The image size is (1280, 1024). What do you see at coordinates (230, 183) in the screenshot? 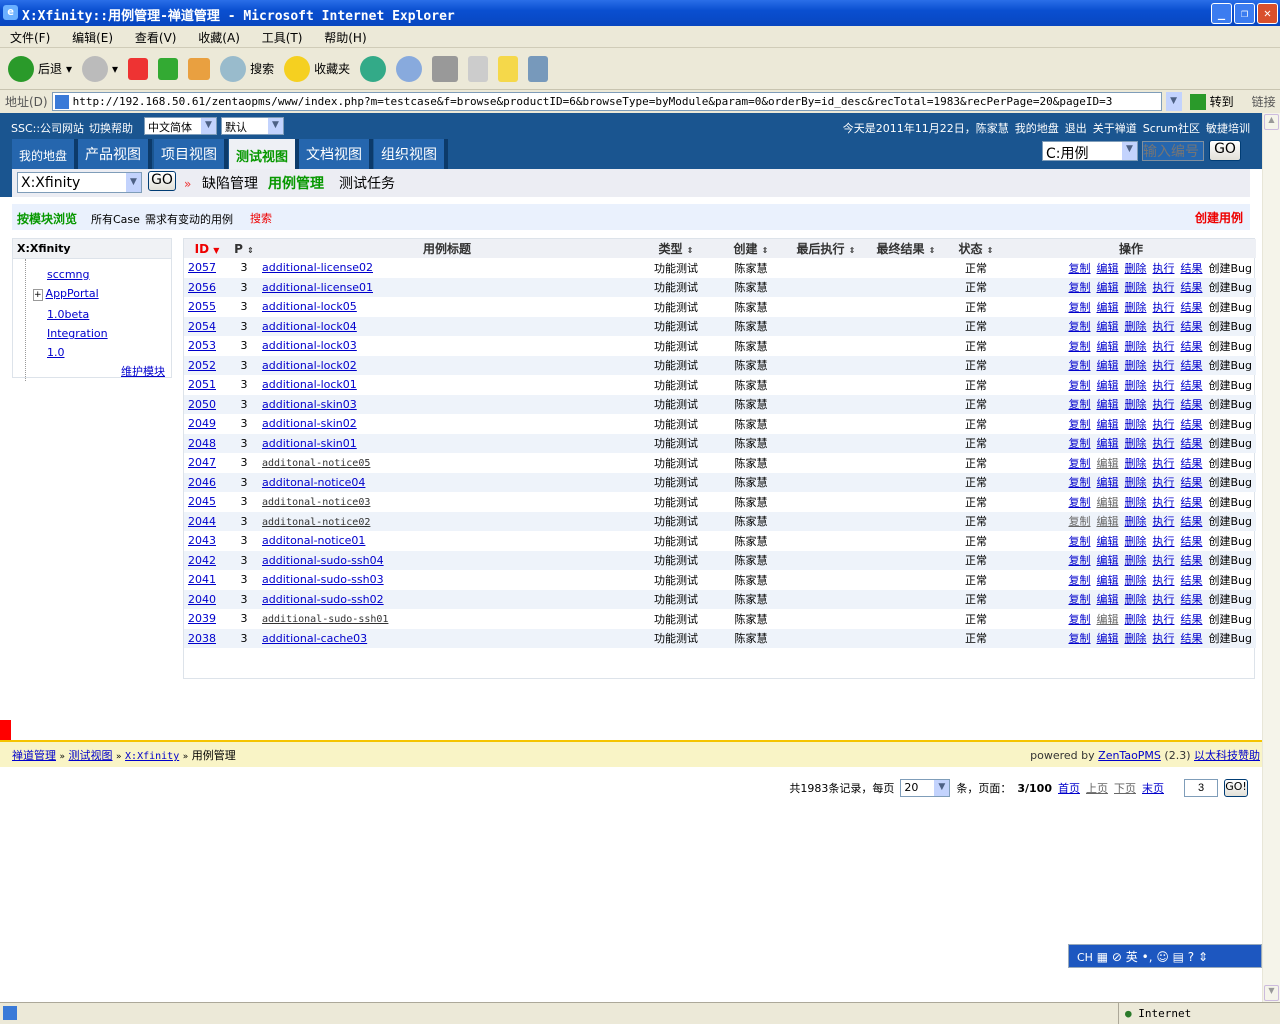
I see `bug-link: 缺陷管理` at bounding box center [230, 183].